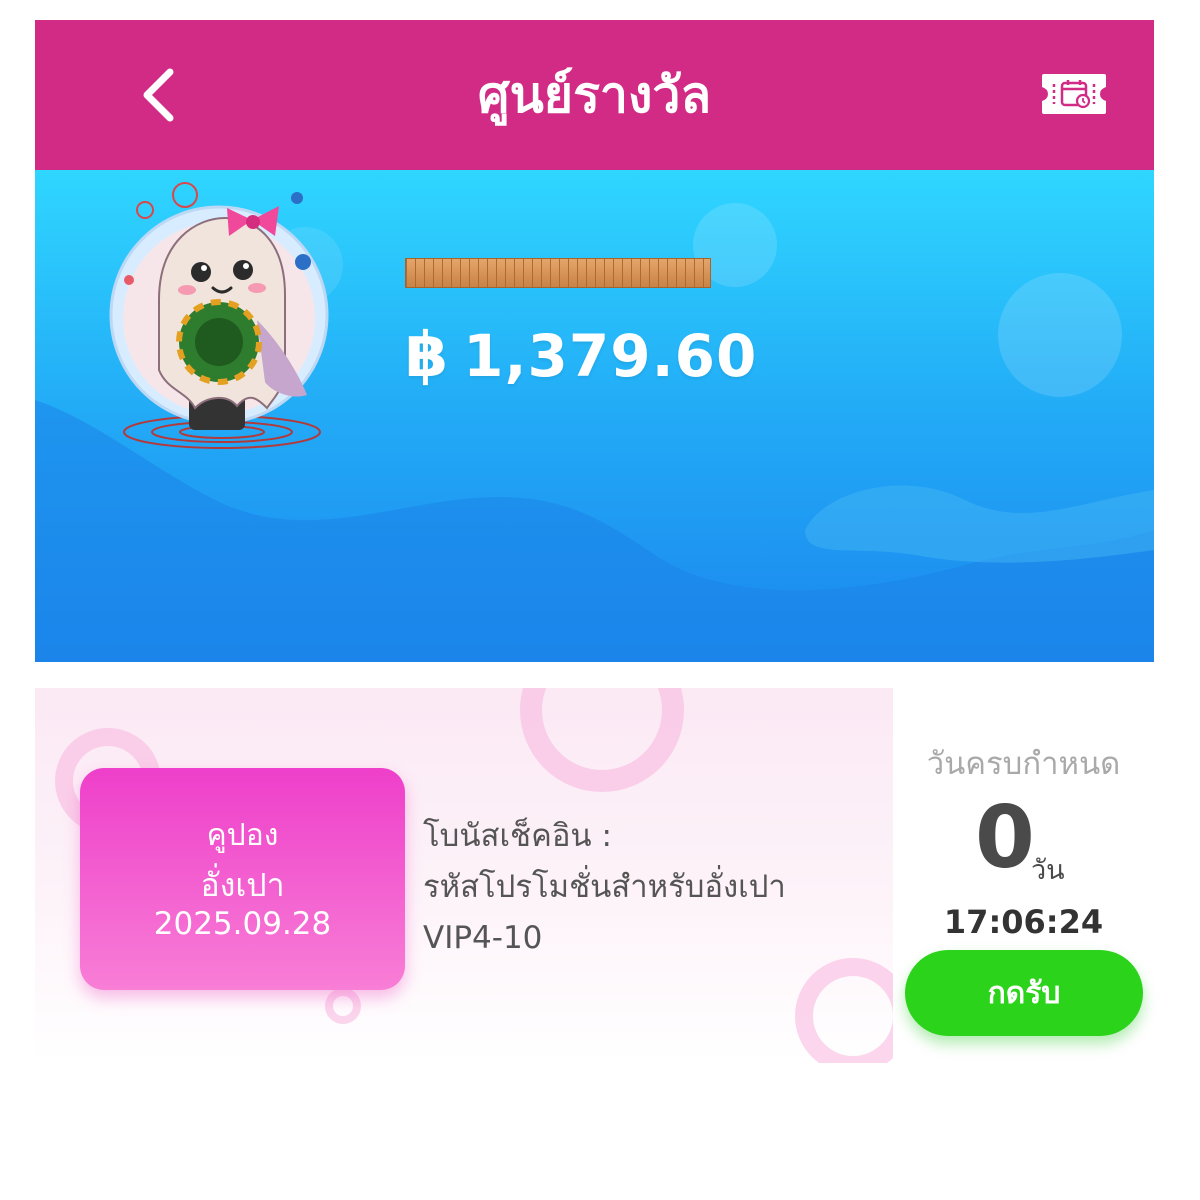  I want to click on deadline-label: วันครบกำหนด, so click(1023, 764).